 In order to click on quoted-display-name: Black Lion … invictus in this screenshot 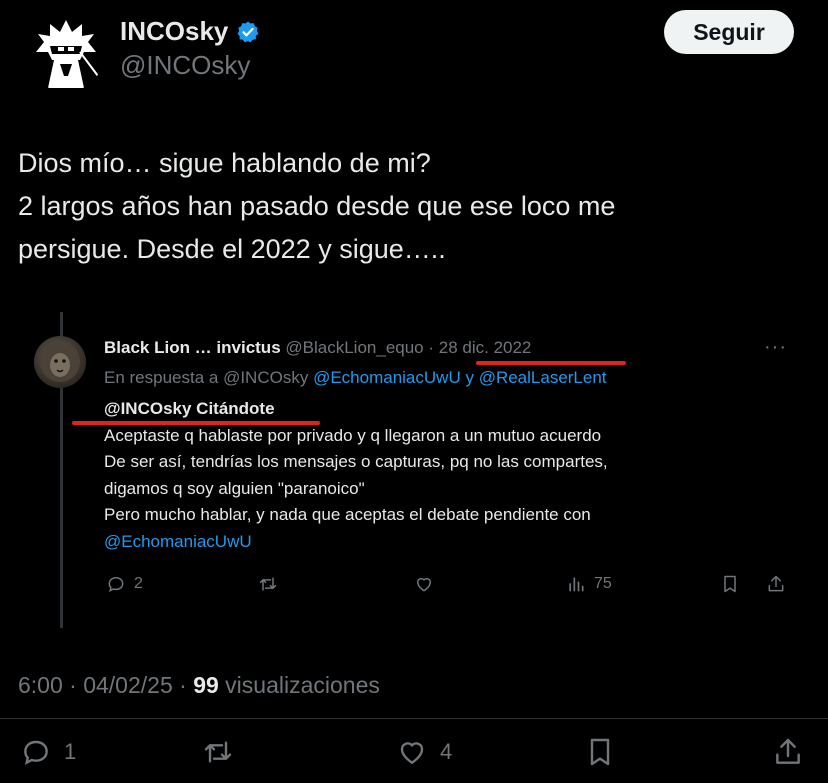, I will do `click(192, 347)`.